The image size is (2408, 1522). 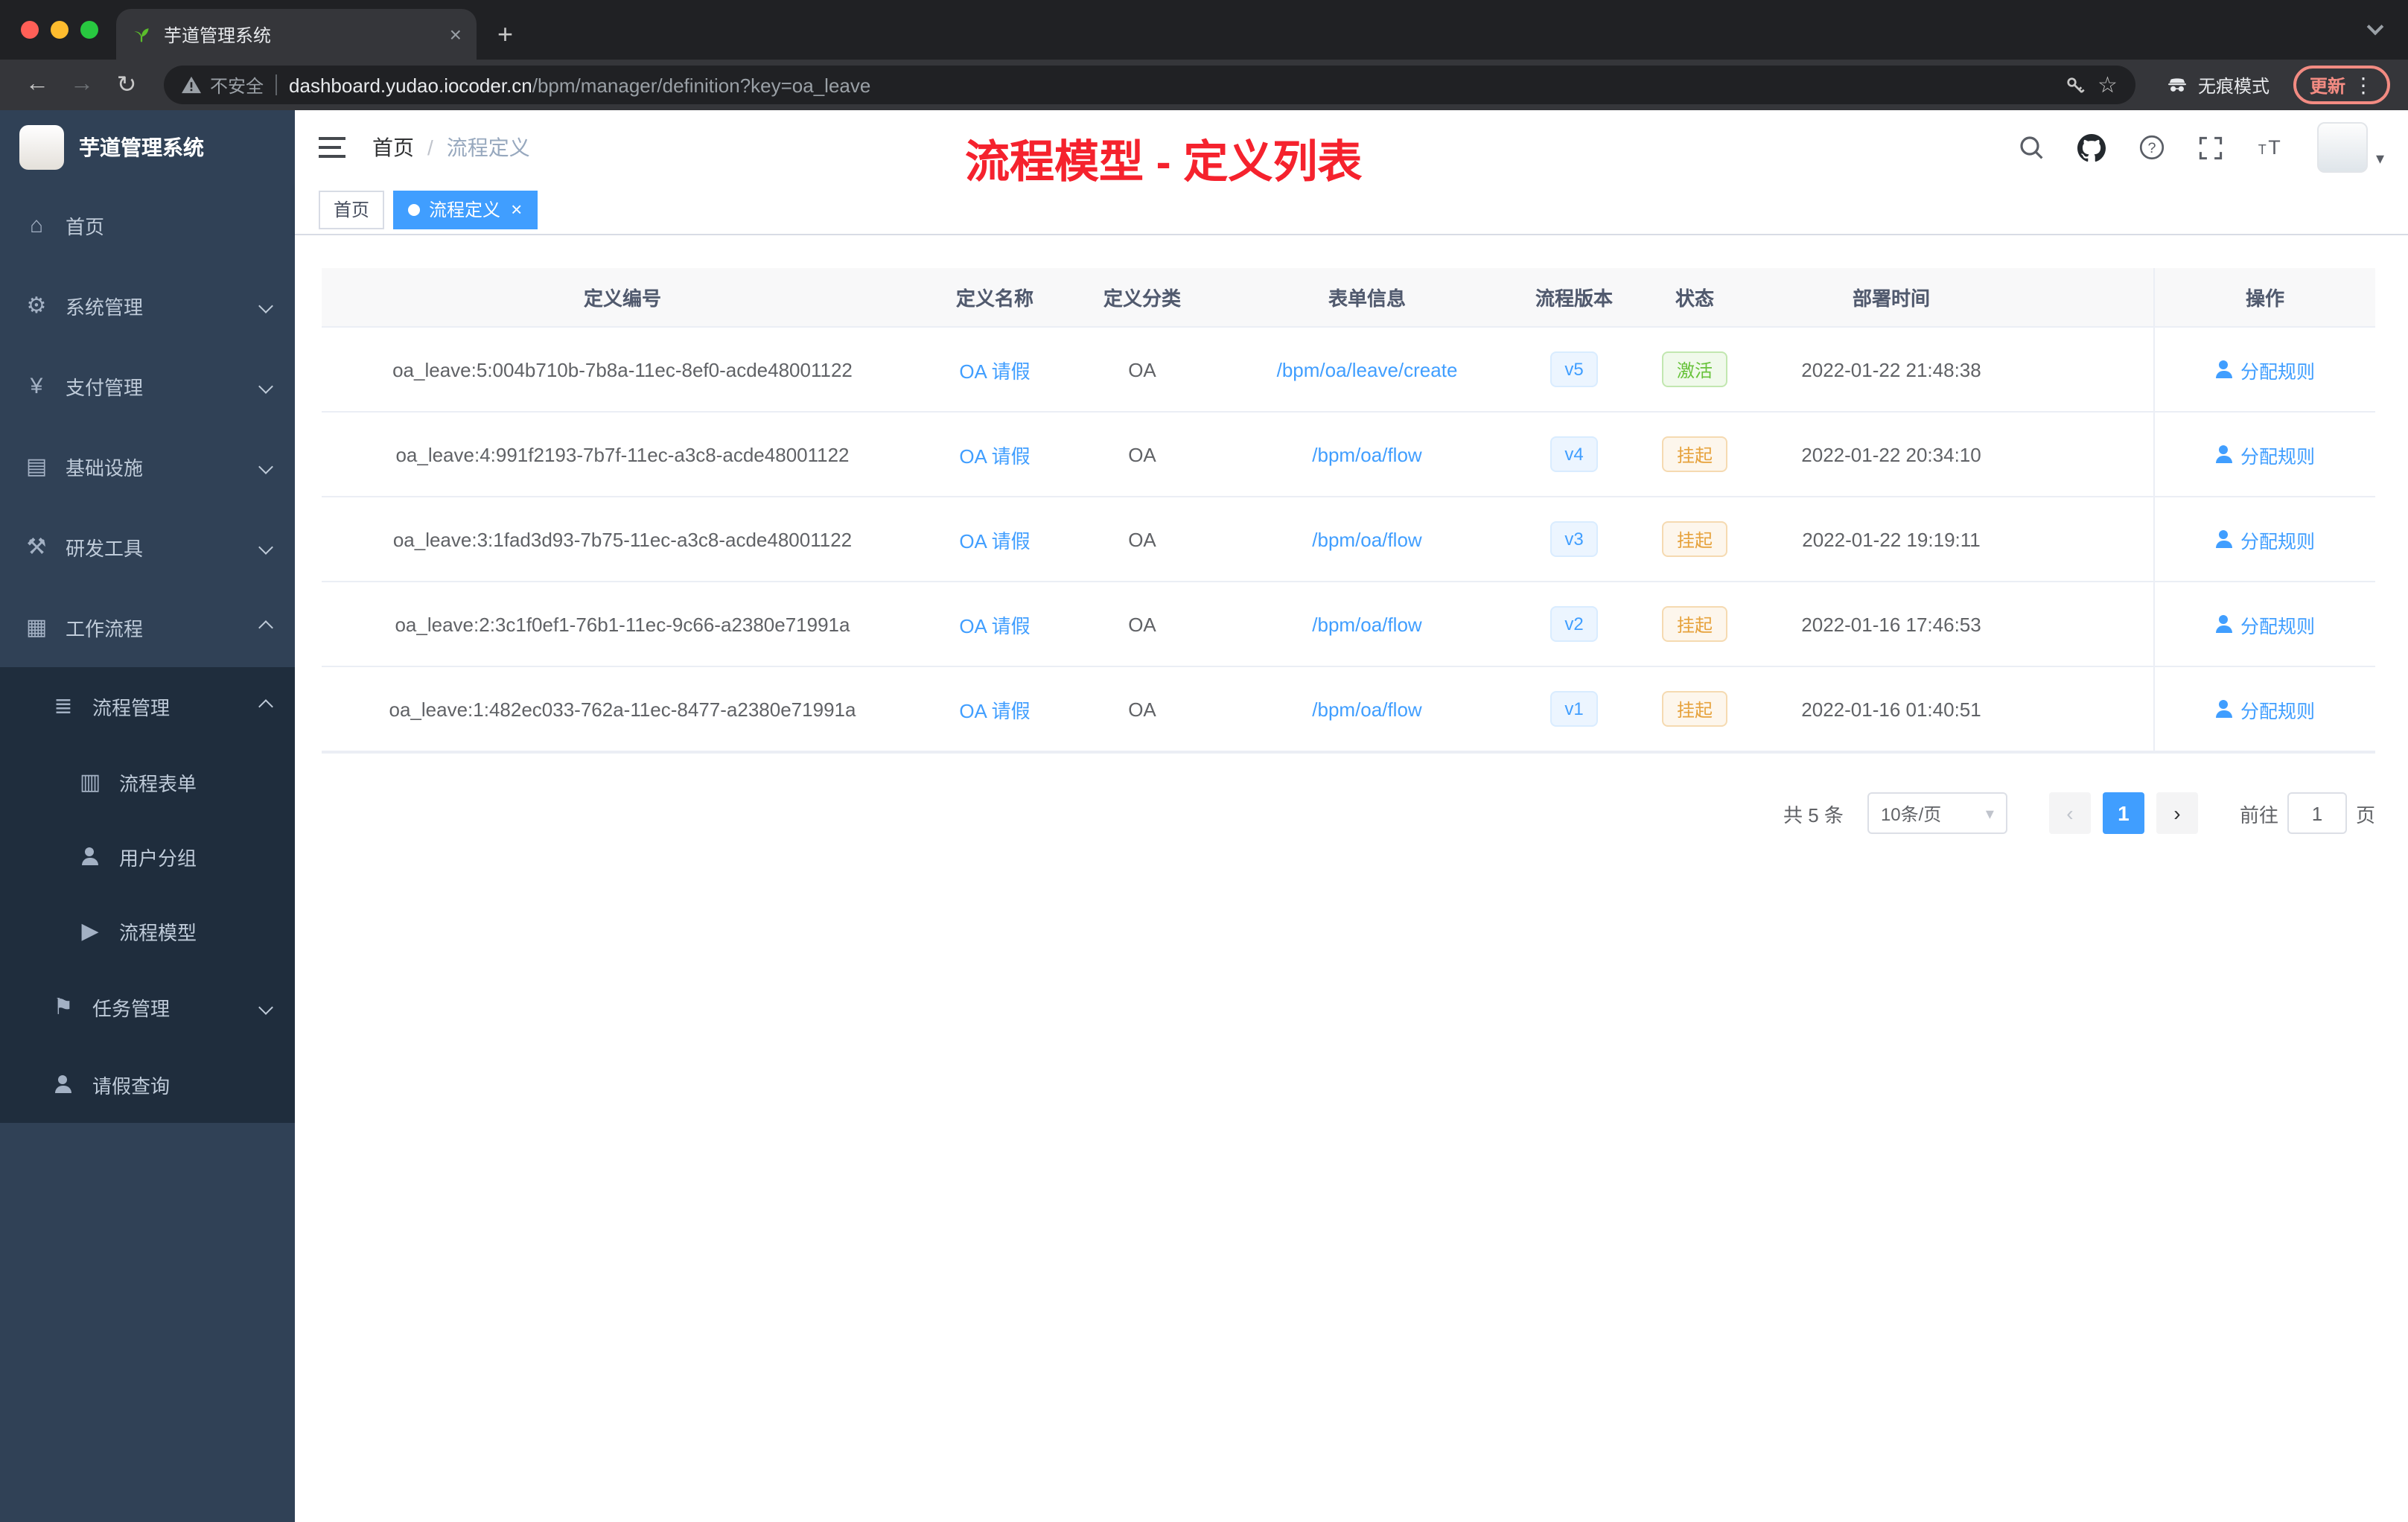 What do you see at coordinates (147, 706) in the screenshot?
I see `sidebar-item-process-mgmt: ≣ 流程管理` at bounding box center [147, 706].